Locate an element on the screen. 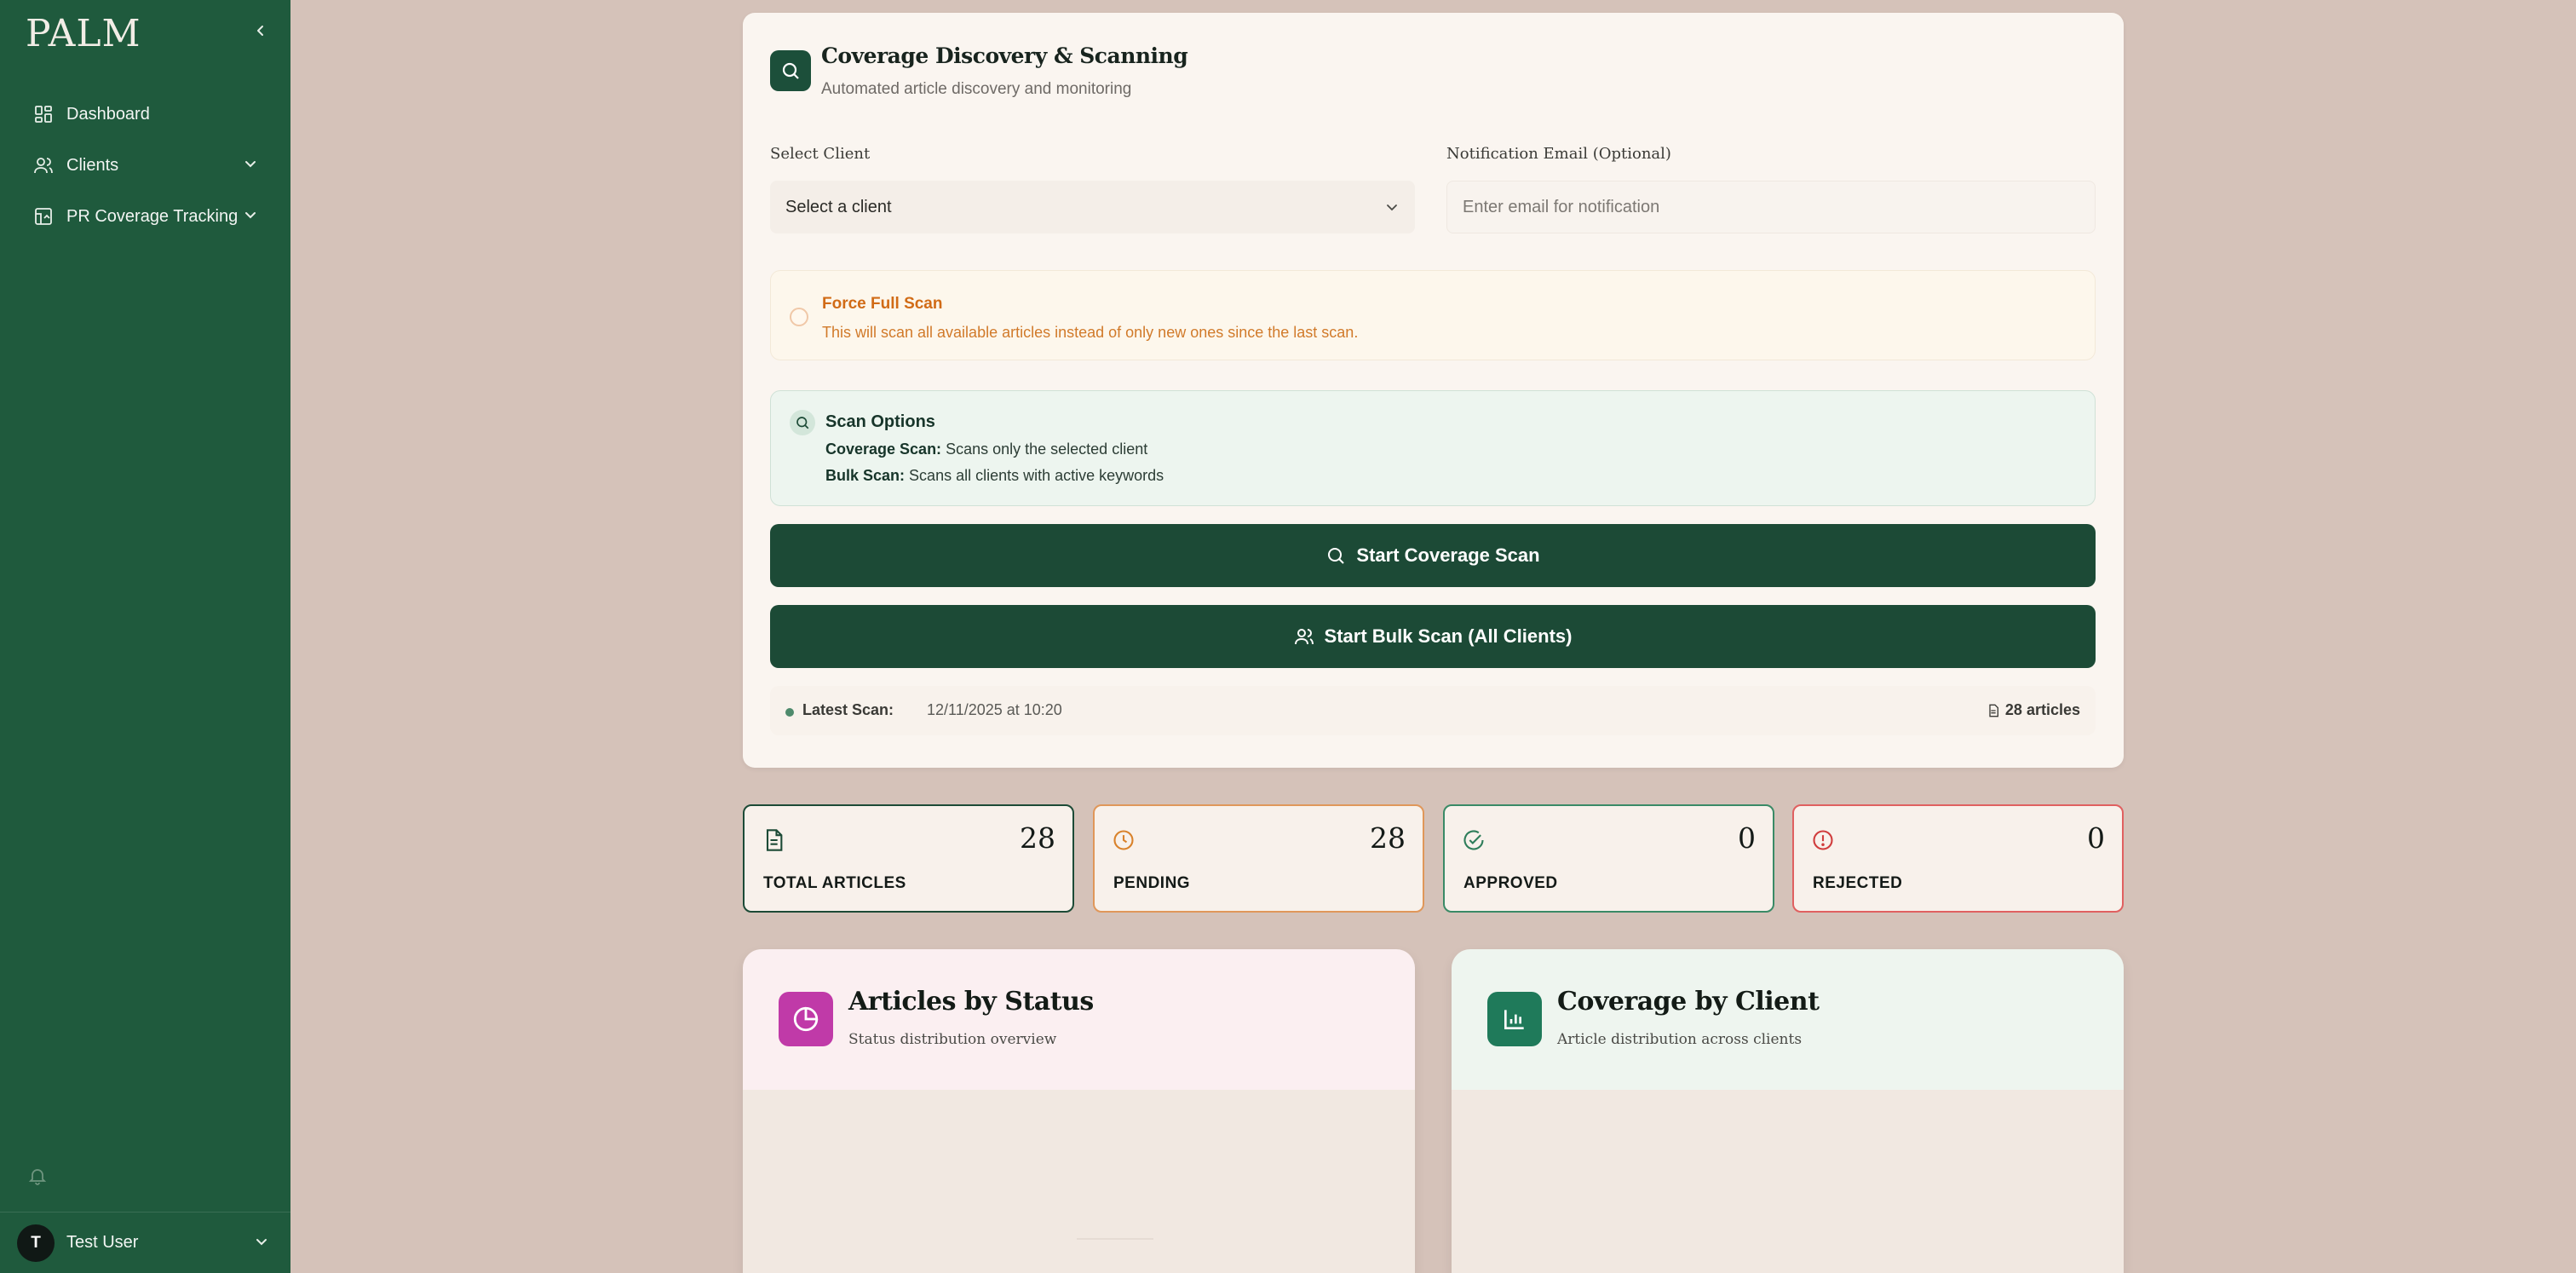 The width and height of the screenshot is (2576, 1273). user-menu: T Test User is located at coordinates (145, 1242).